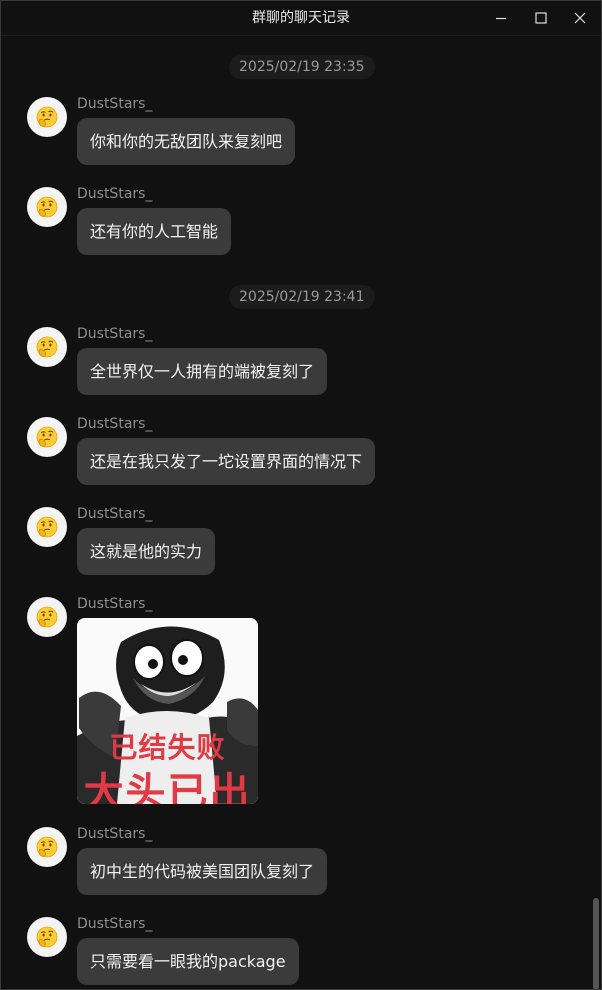 The height and width of the screenshot is (990, 602). I want to click on sticker-image: 已结失败 大头已出, so click(167, 711).